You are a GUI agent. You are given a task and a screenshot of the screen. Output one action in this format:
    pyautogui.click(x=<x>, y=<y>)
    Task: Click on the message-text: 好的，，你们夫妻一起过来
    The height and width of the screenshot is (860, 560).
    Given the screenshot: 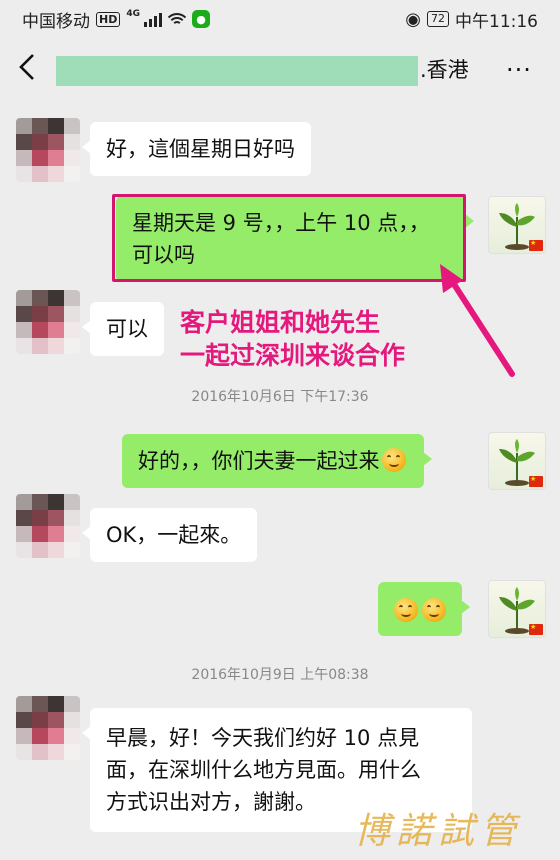 What is the action you would take?
    pyautogui.click(x=259, y=461)
    